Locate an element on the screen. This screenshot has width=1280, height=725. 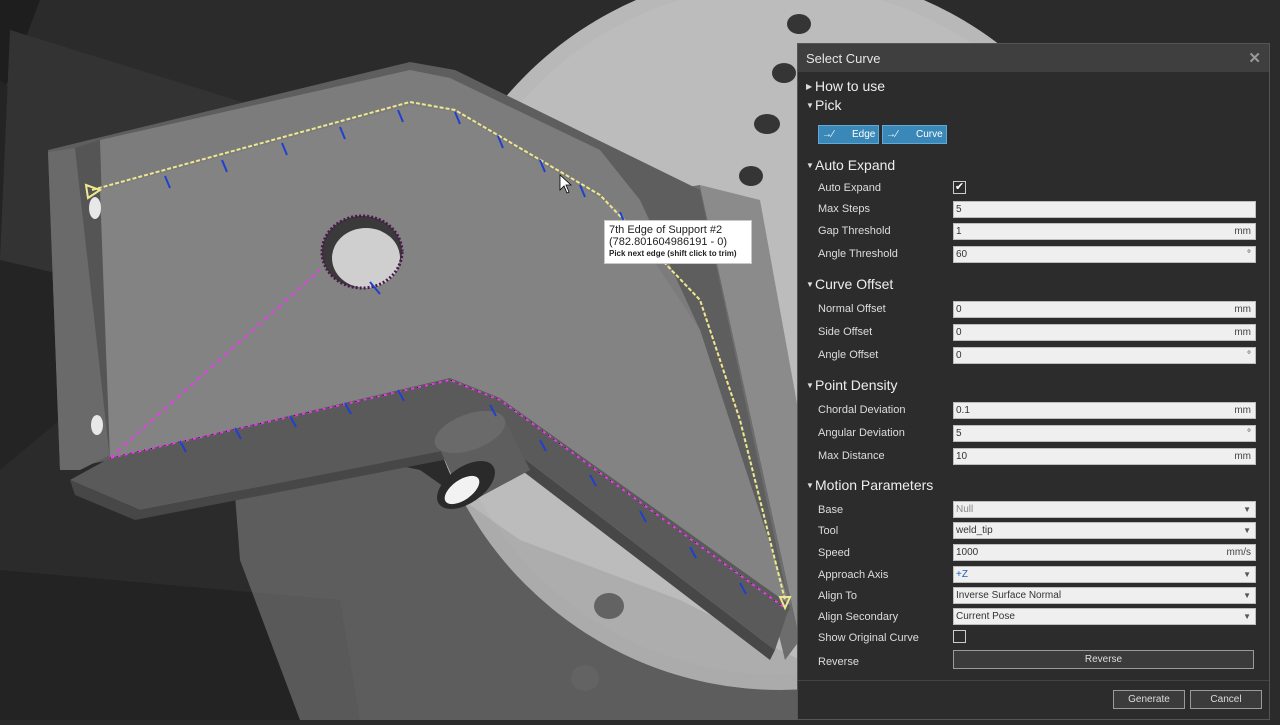
section-point-density: ▼Point Density is located at coordinates (851, 385).